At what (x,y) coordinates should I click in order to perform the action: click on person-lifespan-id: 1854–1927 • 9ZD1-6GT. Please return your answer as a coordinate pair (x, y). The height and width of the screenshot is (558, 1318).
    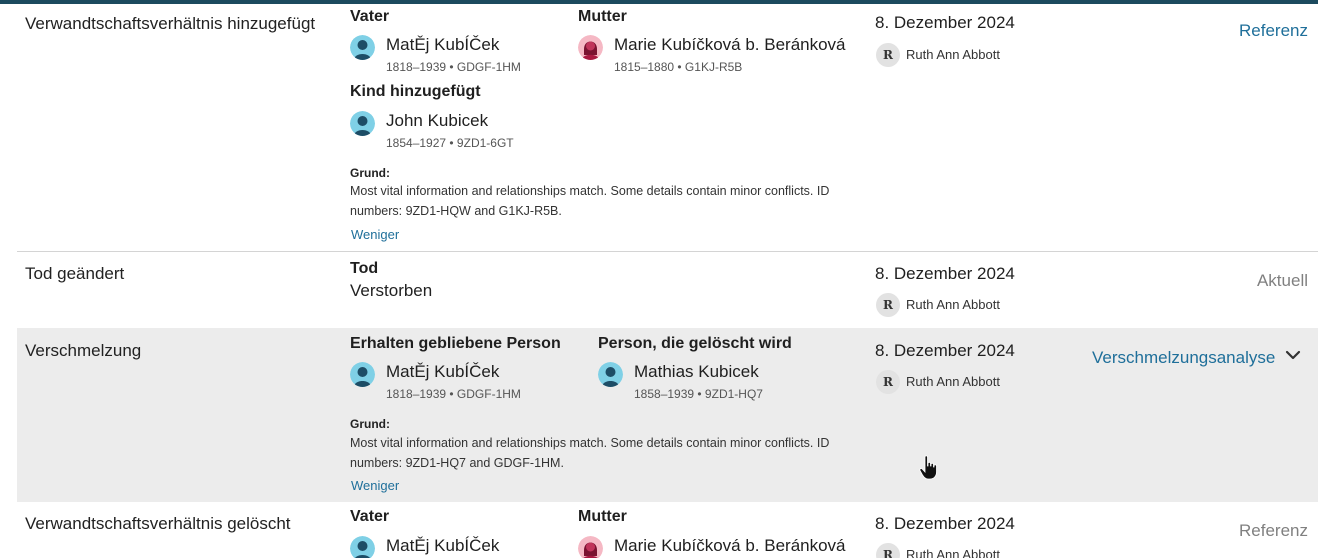
    Looking at the image, I should click on (450, 143).